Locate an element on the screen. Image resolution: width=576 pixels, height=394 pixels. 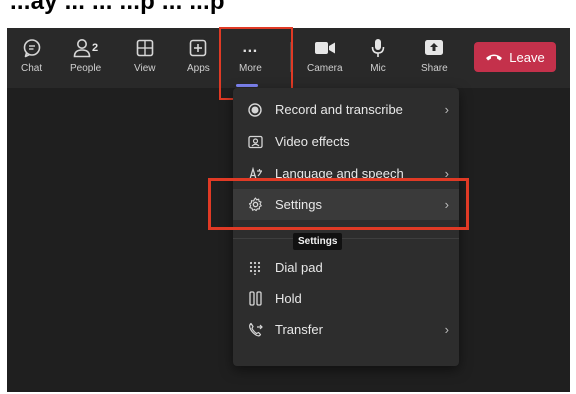
menu-item-label: Transfer is located at coordinates (299, 329).